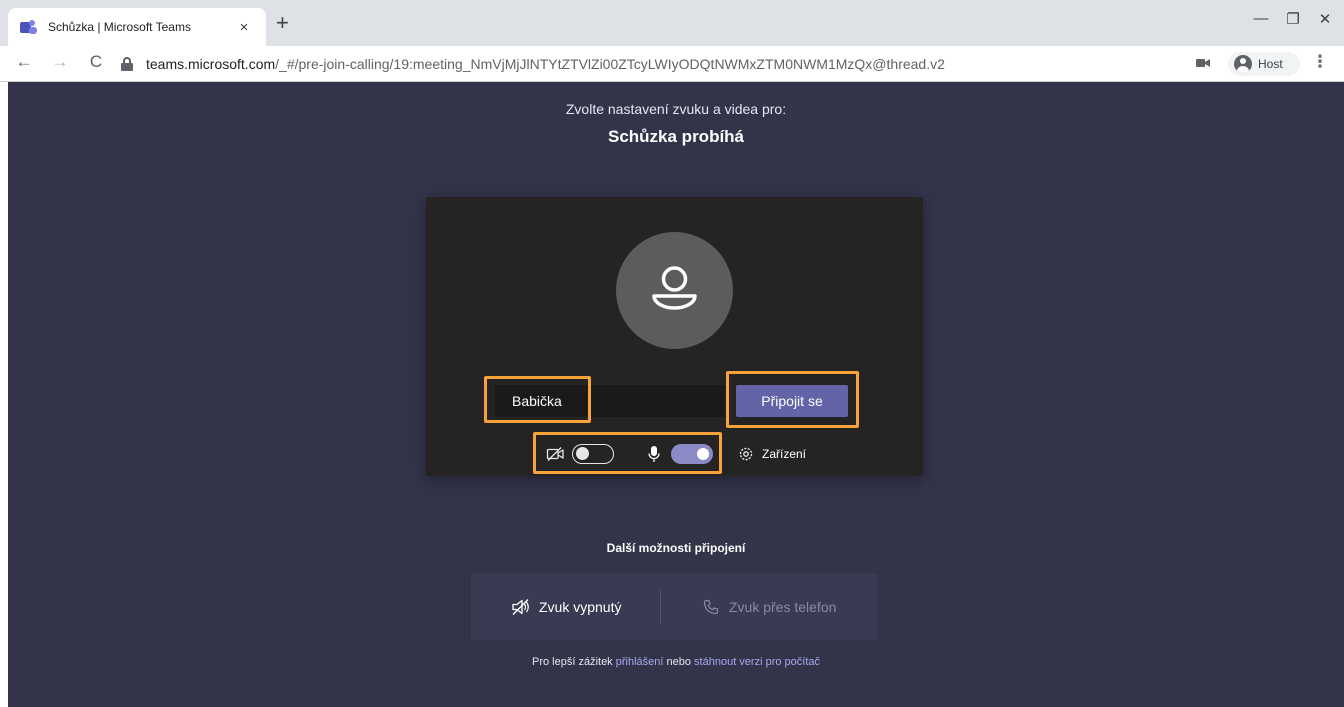 This screenshot has height=707, width=1344. Describe the element at coordinates (676, 109) in the screenshot. I see `prejoin-subtitle: Zvolte nastavení zvuku a videa pro:` at that location.